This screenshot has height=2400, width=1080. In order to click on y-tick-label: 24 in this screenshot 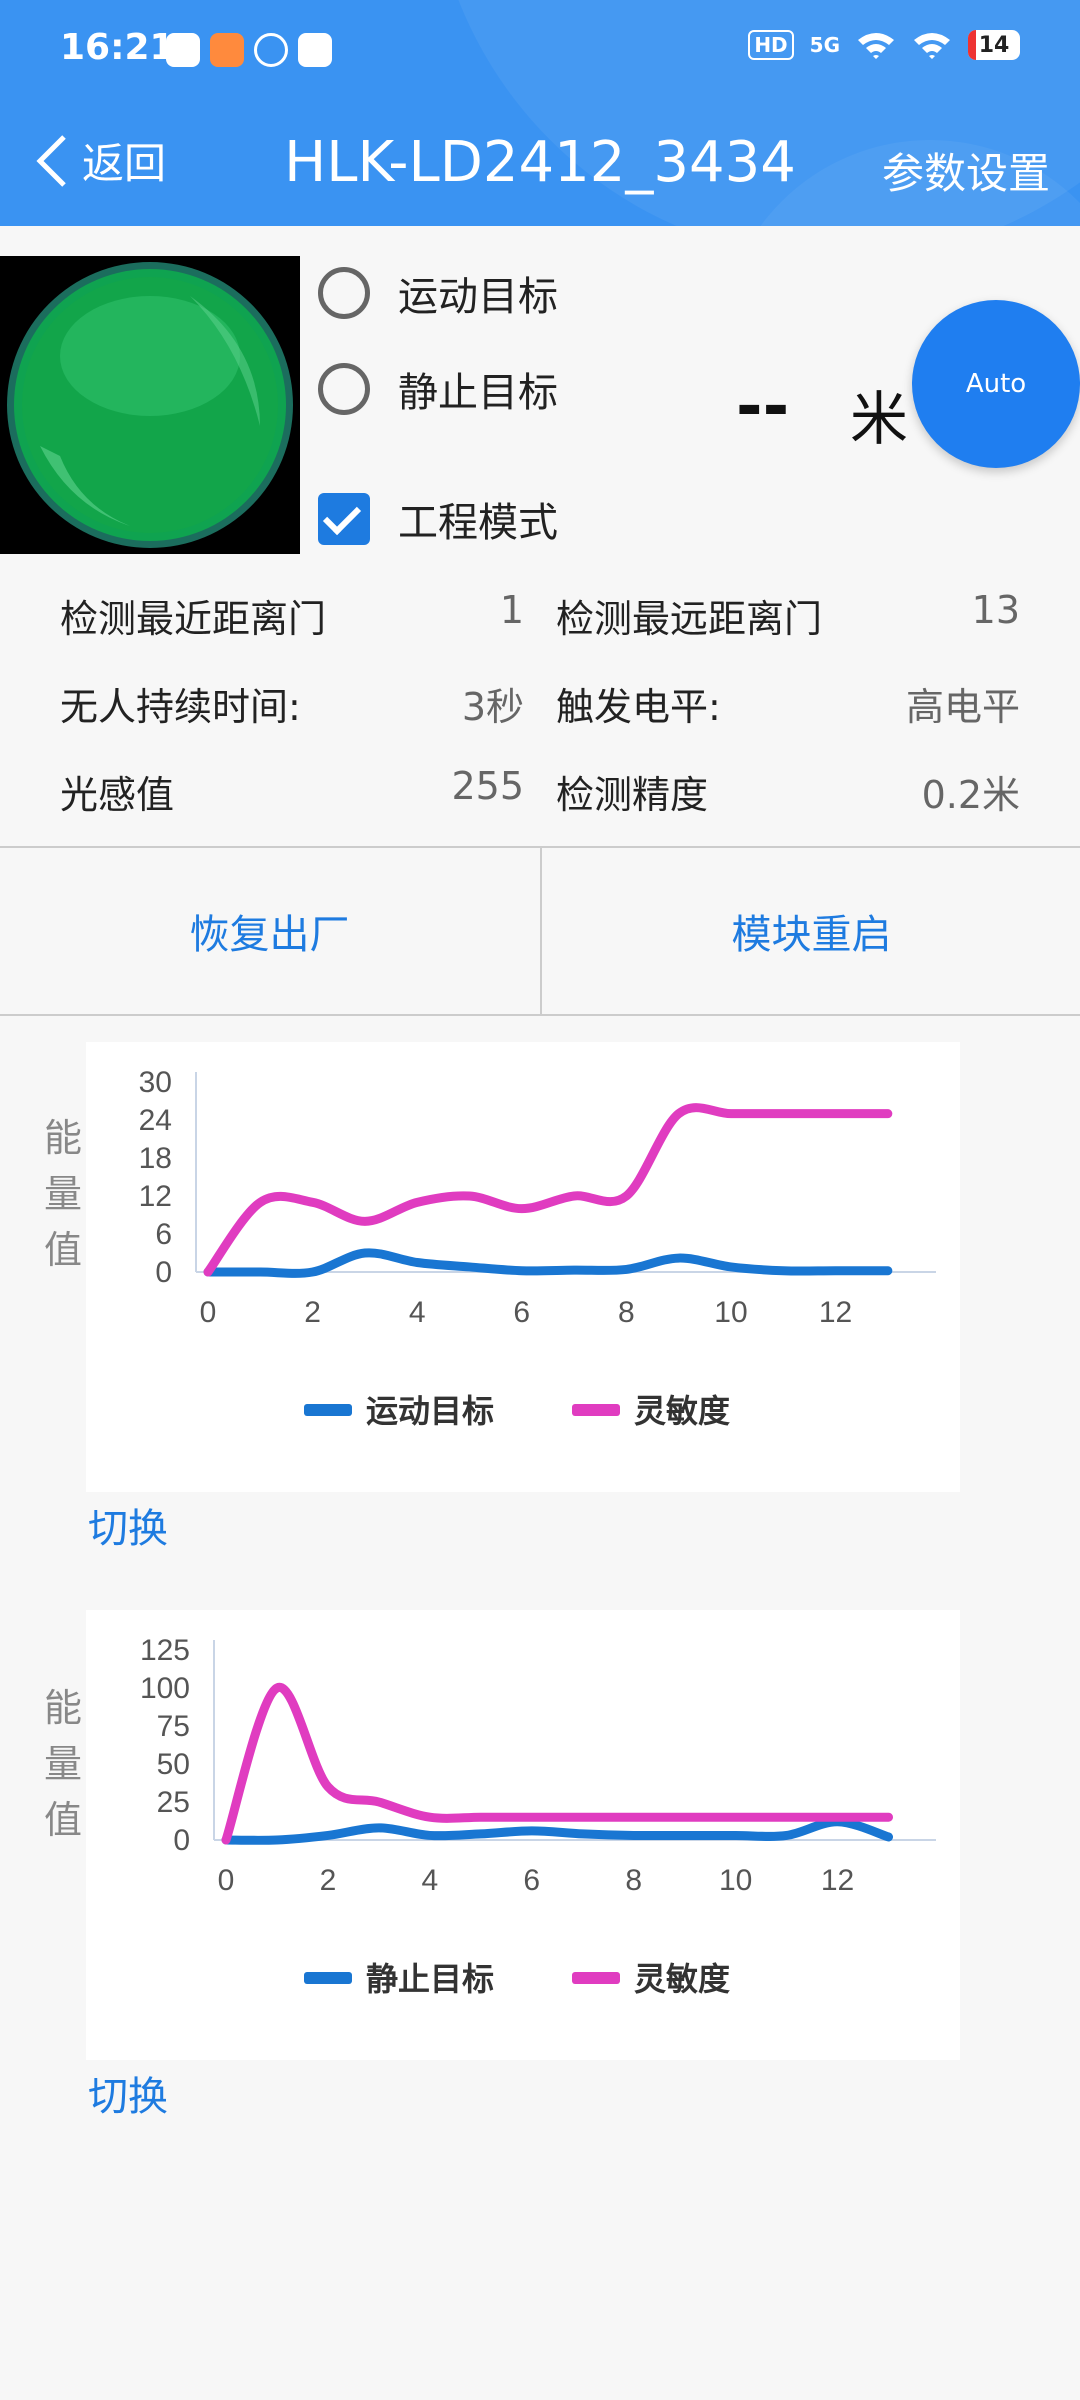, I will do `click(155, 1120)`.